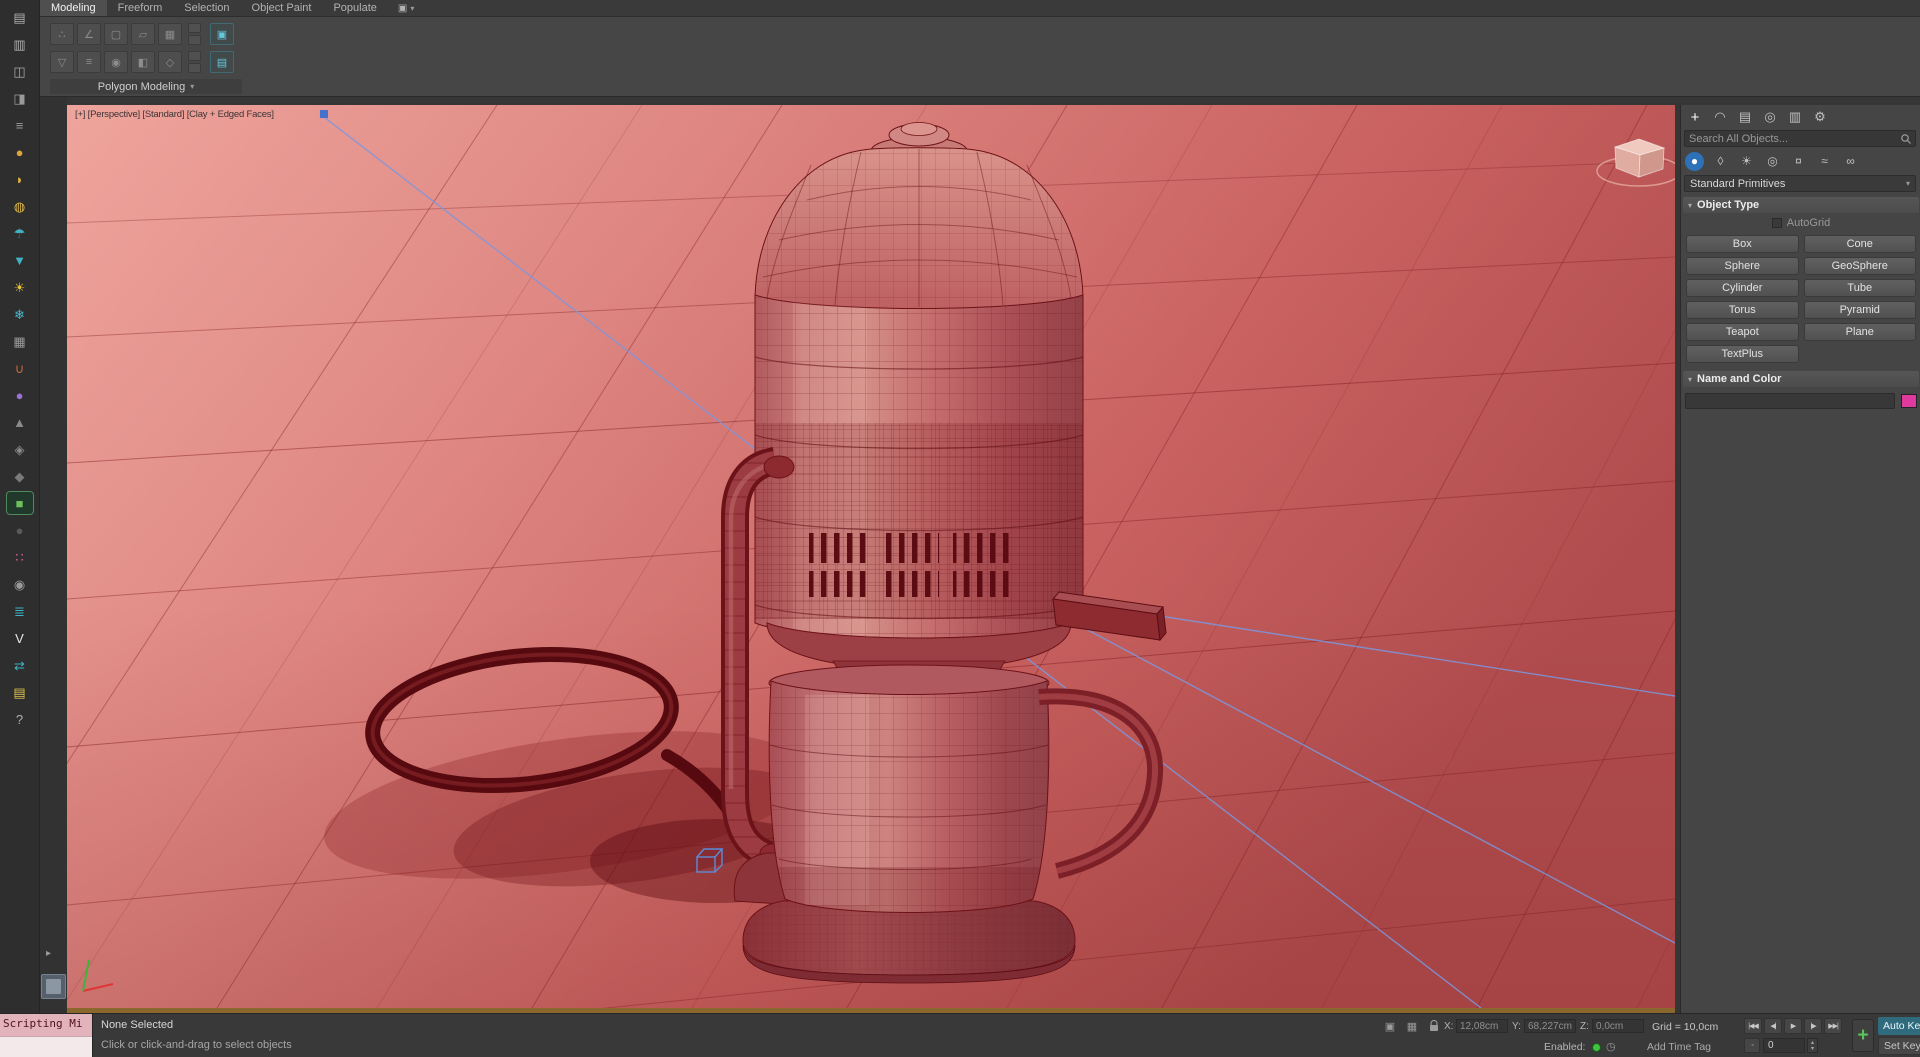 The height and width of the screenshot is (1057, 1920). I want to click on go-to-end-button: ▶▶|, so click(1833, 1026).